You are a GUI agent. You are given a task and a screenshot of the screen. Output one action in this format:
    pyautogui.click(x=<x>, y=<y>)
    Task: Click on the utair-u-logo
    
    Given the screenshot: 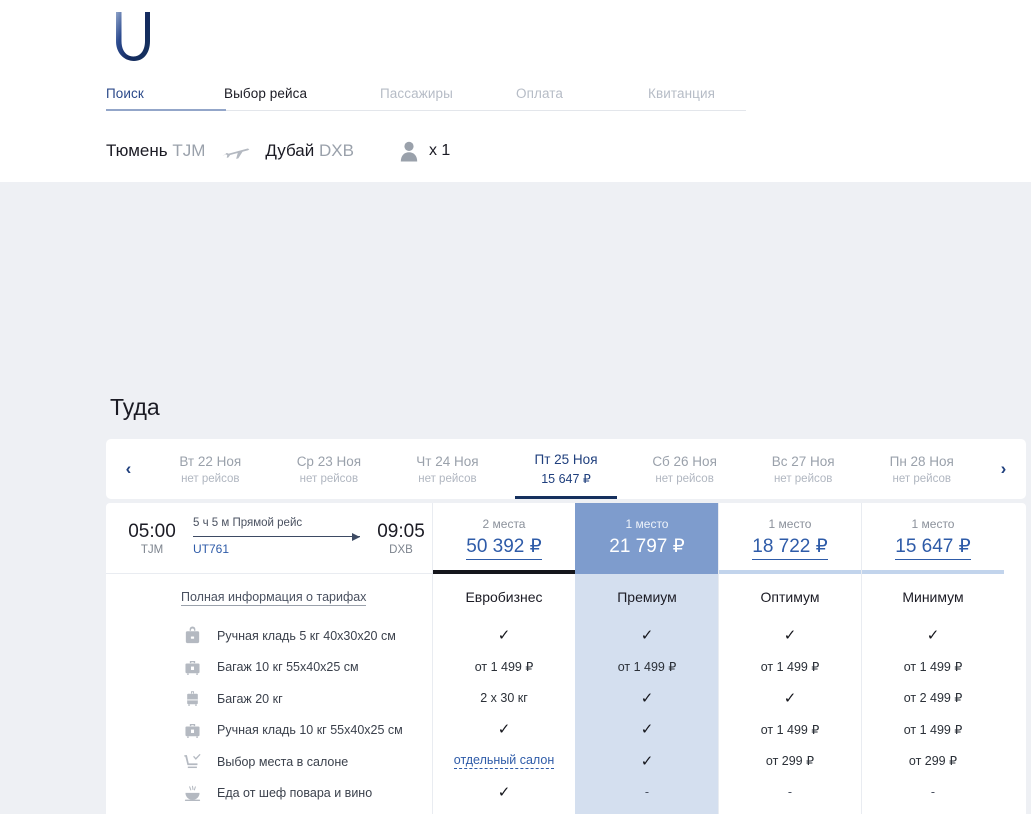 What is the action you would take?
    pyautogui.click(x=132, y=36)
    